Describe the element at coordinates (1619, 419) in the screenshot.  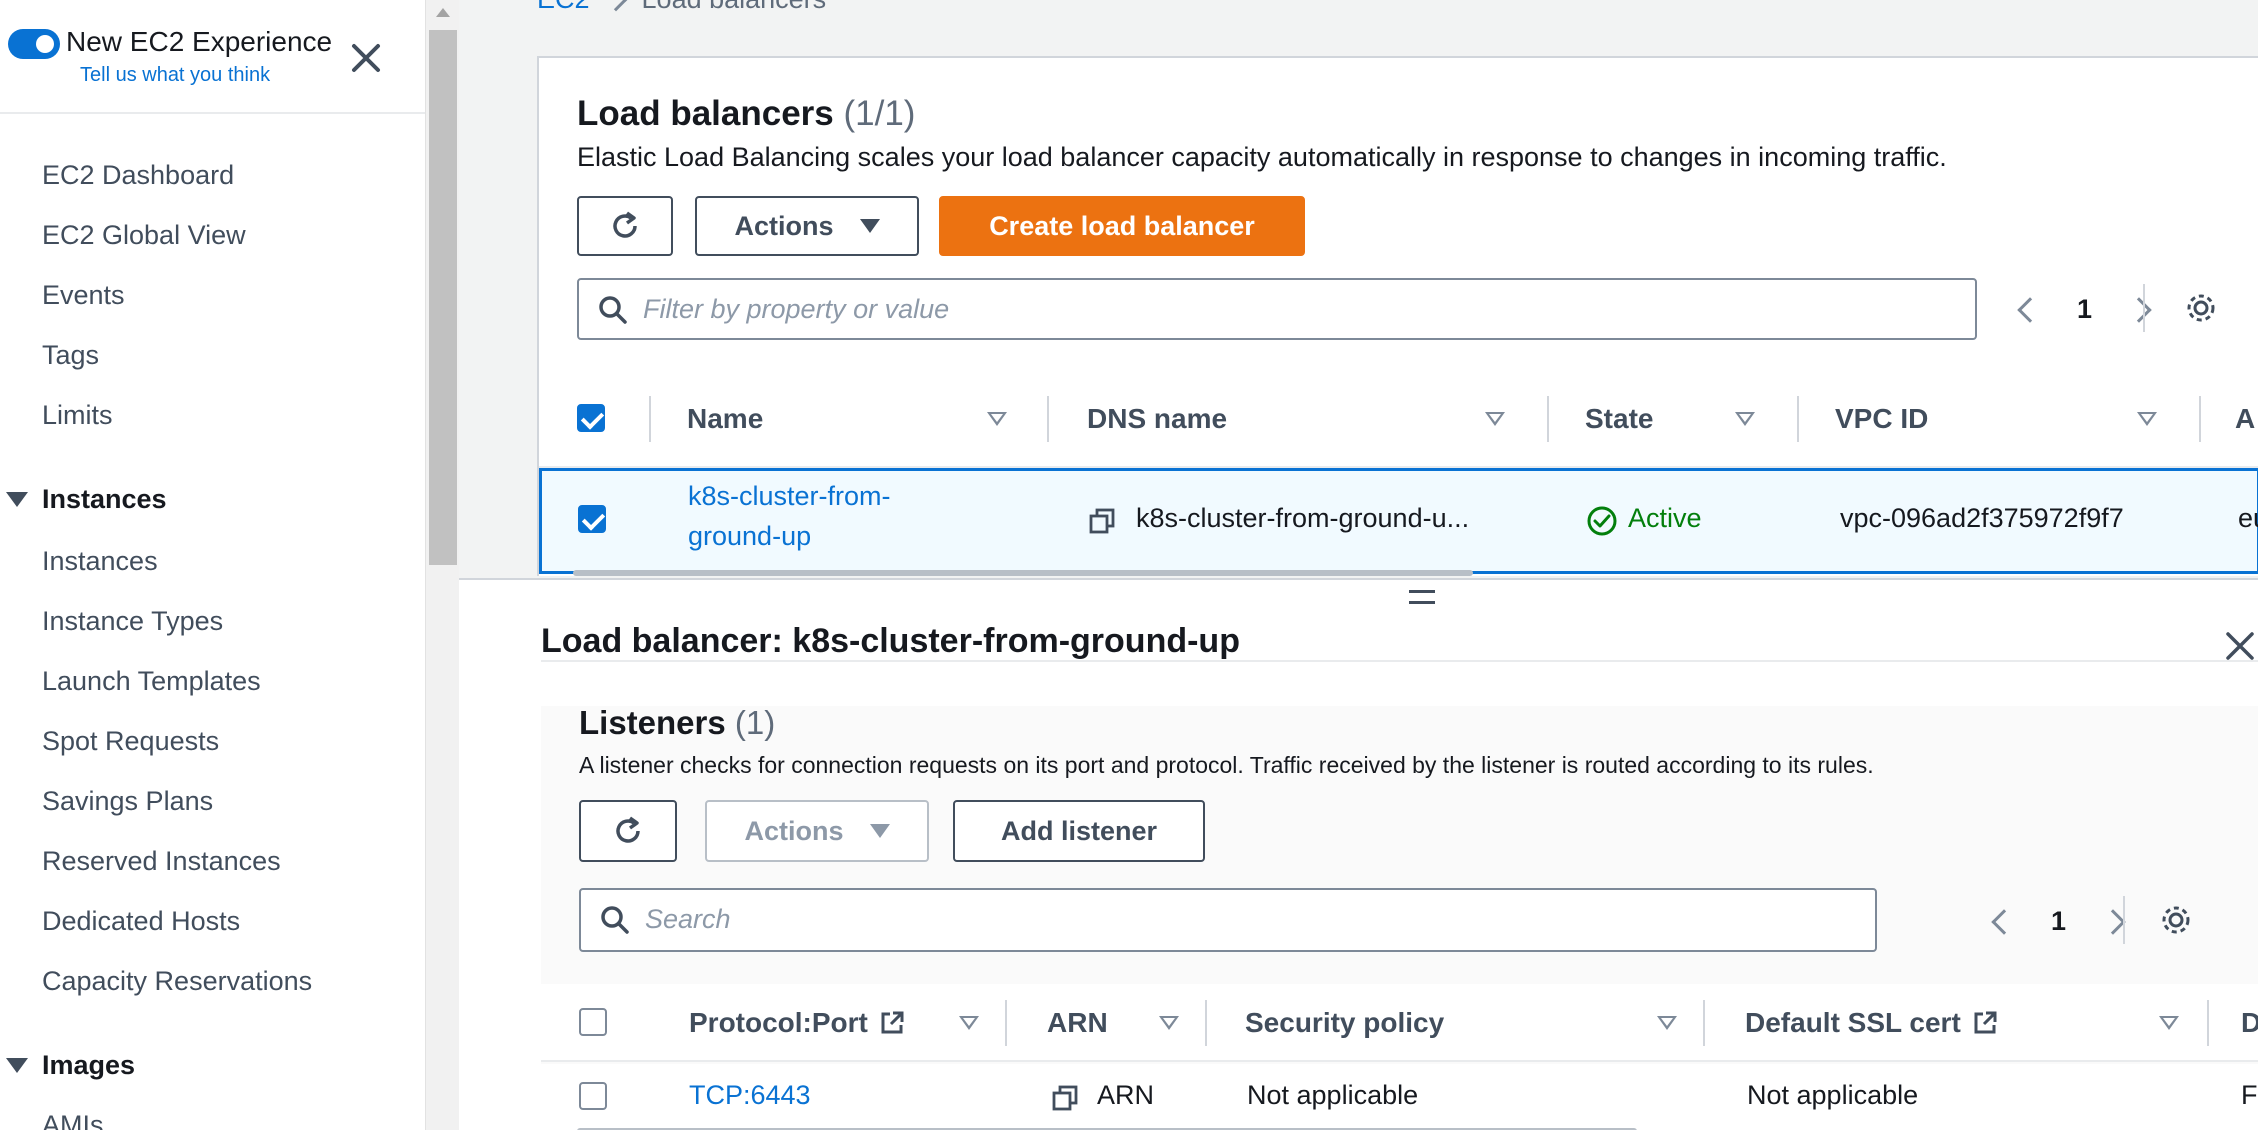
I see `column-header-state: State` at that location.